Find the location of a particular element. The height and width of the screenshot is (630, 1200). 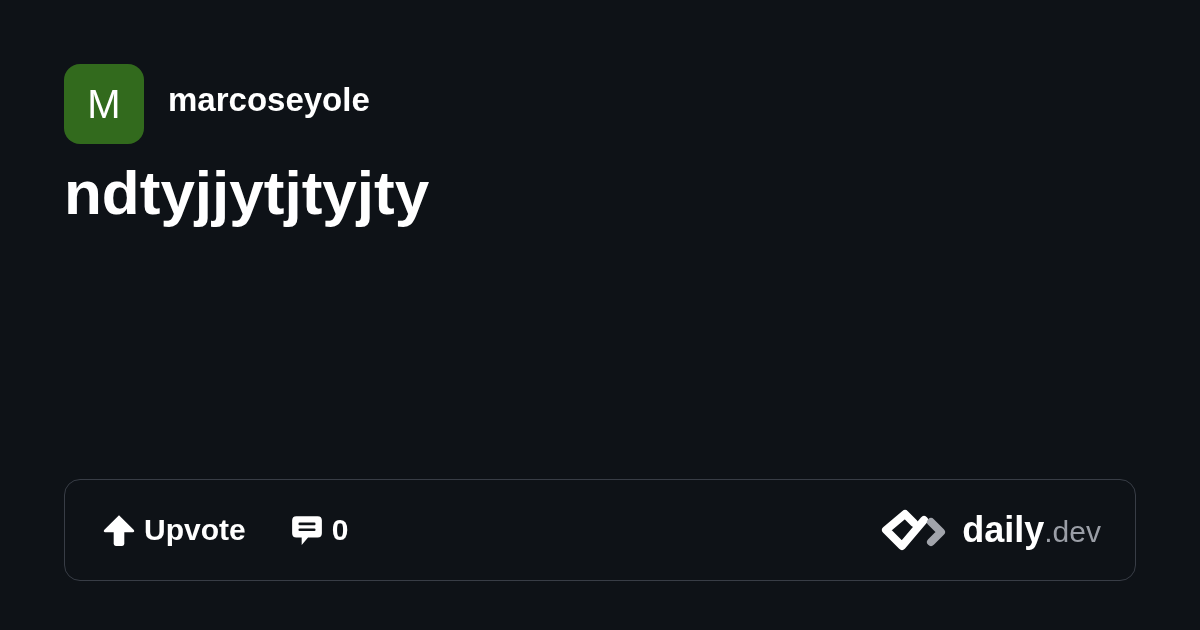

avatar: M is located at coordinates (104, 104).